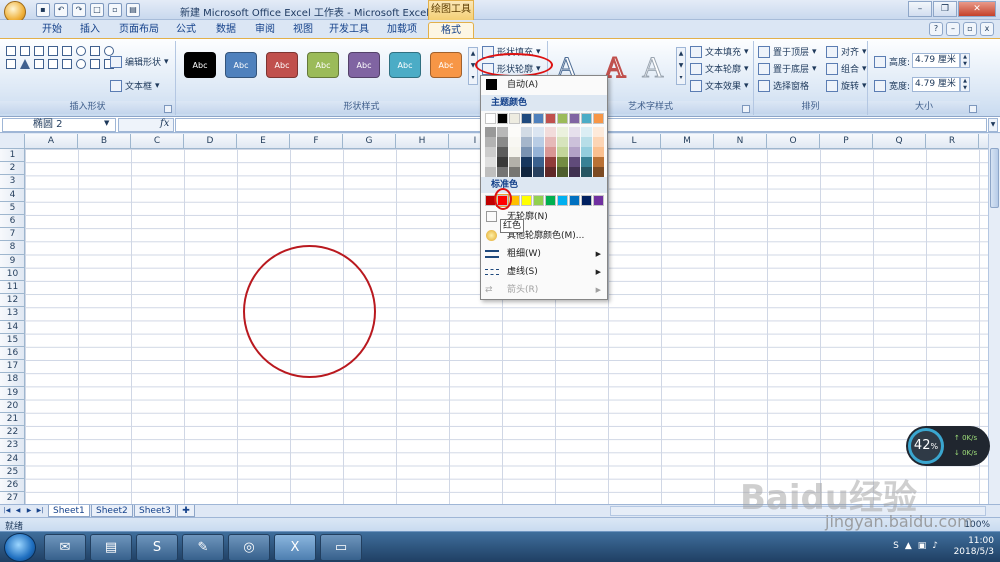  What do you see at coordinates (111, 547) in the screenshot?
I see `taskbar-app-explorer-icon: ▤` at bounding box center [111, 547].